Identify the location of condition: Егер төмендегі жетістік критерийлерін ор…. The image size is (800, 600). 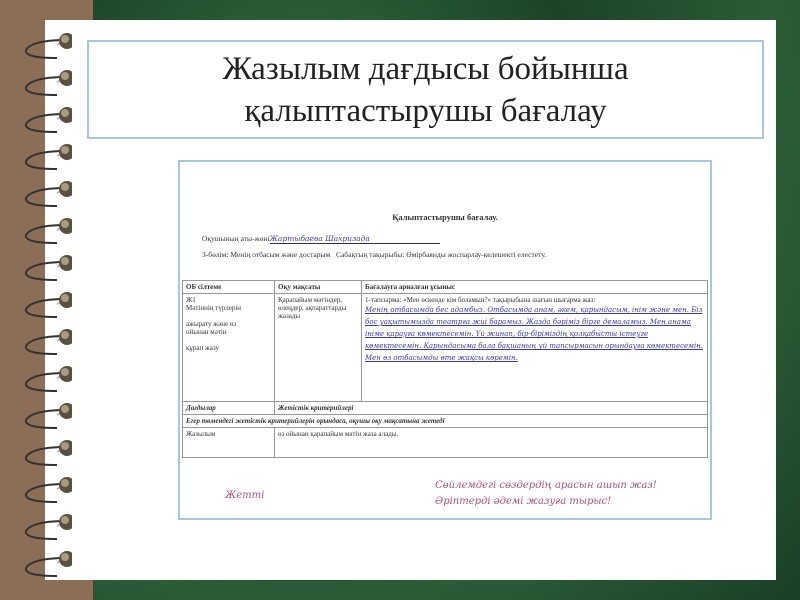
(445, 421).